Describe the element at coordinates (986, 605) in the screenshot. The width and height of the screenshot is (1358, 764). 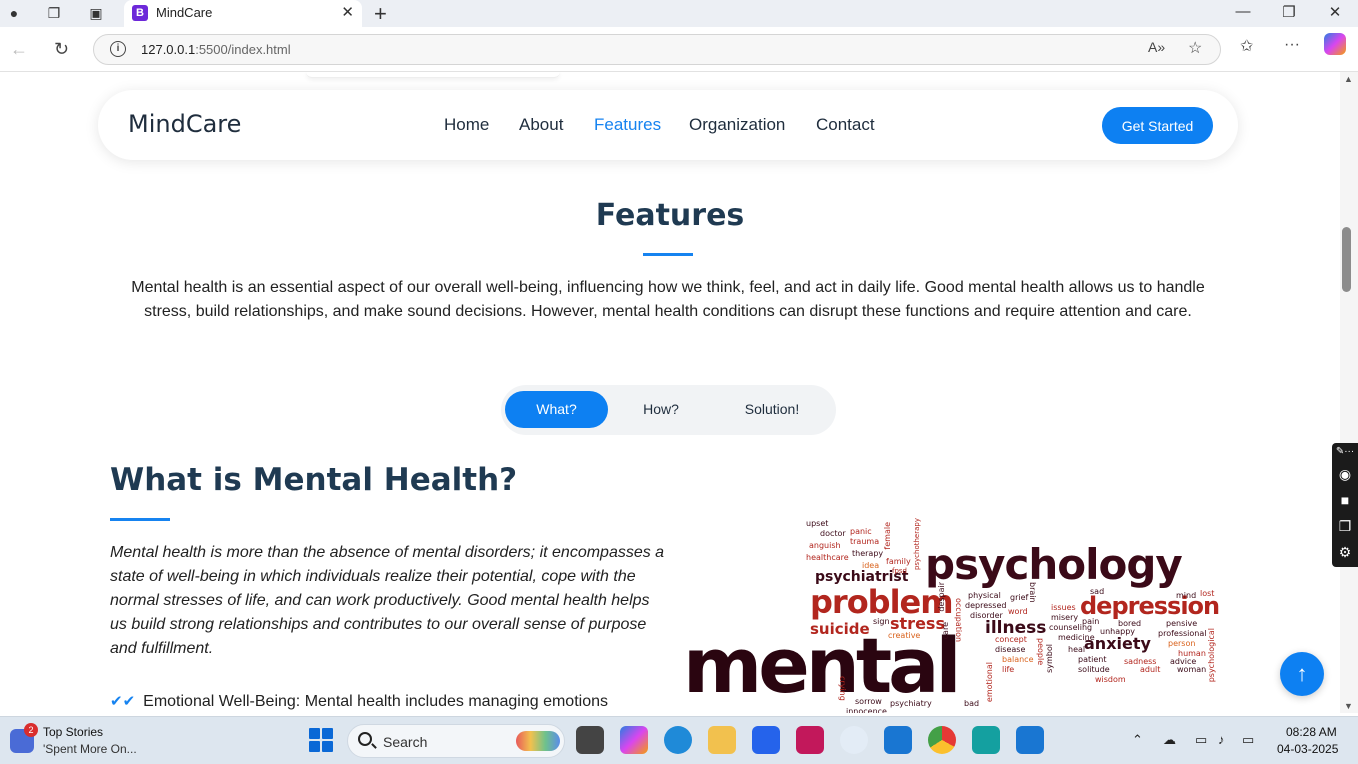
I see `word-depressed: depressed` at that location.